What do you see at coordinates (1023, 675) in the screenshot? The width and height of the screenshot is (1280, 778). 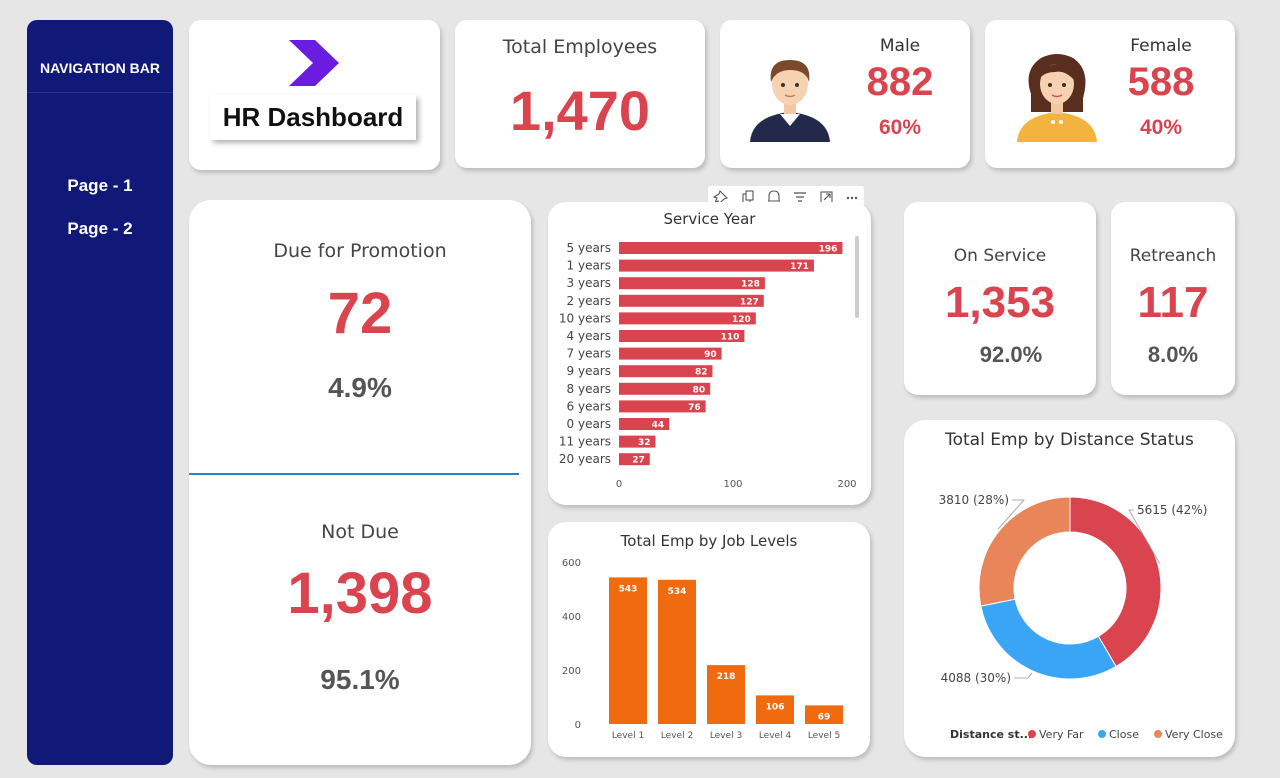 I see `donut-leader-line` at bounding box center [1023, 675].